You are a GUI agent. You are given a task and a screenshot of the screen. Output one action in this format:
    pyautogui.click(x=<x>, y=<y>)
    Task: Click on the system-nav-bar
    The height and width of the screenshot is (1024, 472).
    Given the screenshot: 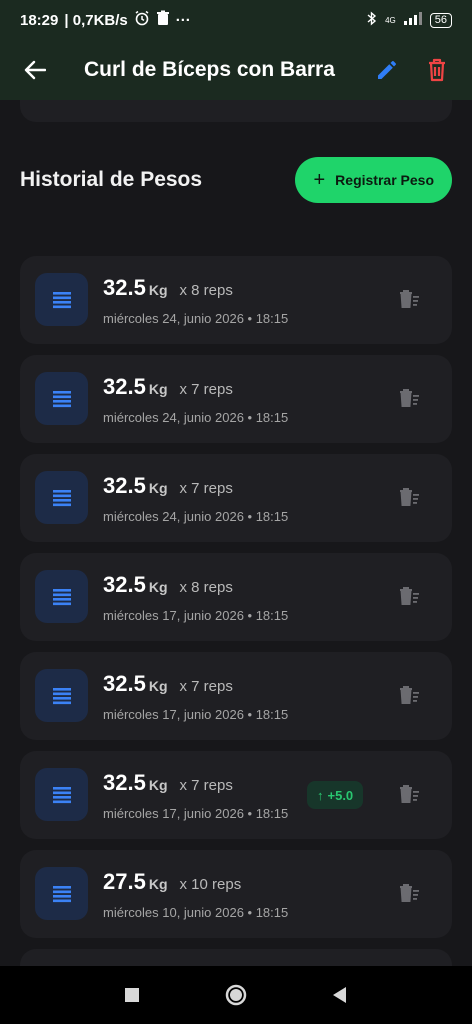 What is the action you would take?
    pyautogui.click(x=236, y=995)
    